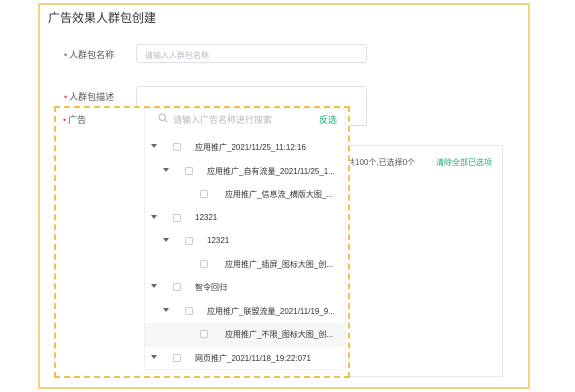  Describe the element at coordinates (250, 147) in the screenshot. I see `tree-row-label: 应用推广_2021/11/25_11:12:16` at that location.